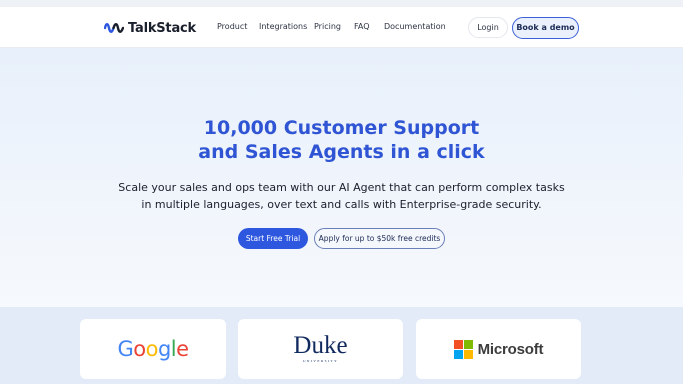 Image resolution: width=683 pixels, height=384 pixels. Describe the element at coordinates (362, 26) in the screenshot. I see `nav-link-faq: FAQ` at that location.